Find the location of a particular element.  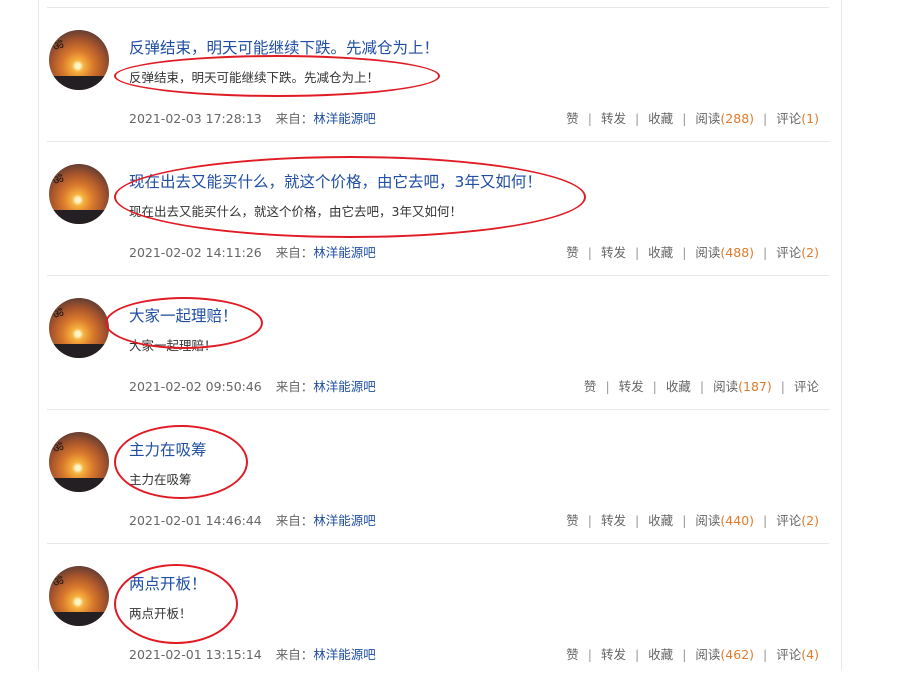

post-date: 2021-02-01 14:46:44 is located at coordinates (195, 520).